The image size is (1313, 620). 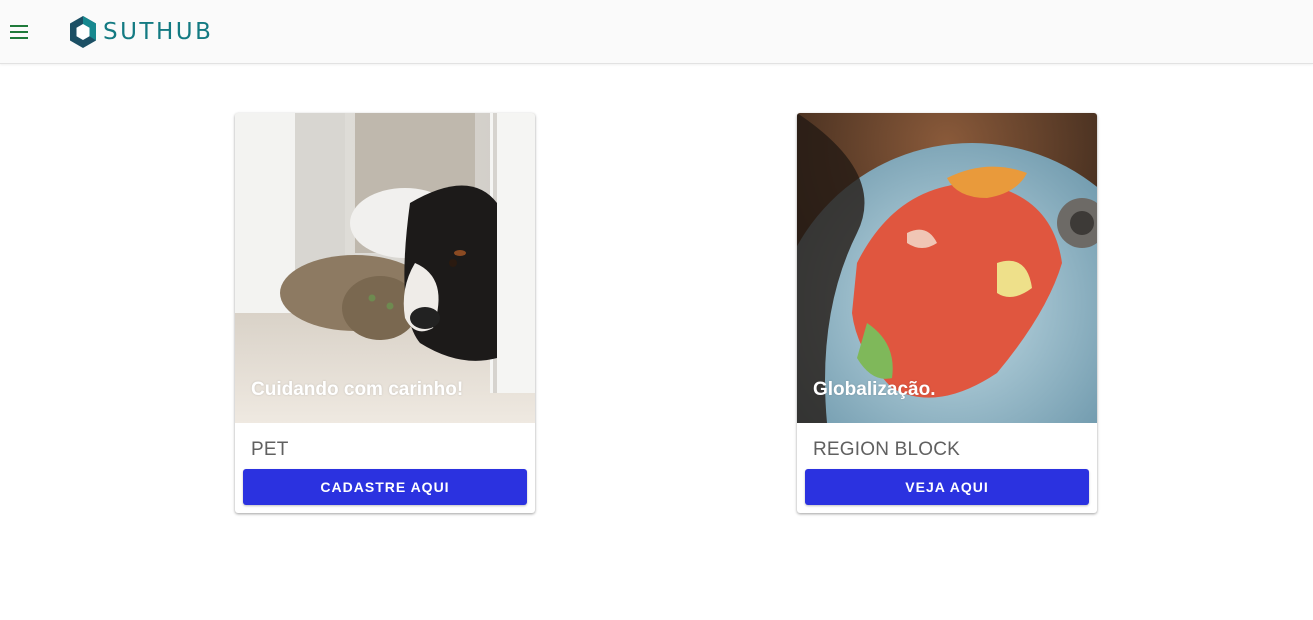 I want to click on brand-logo: SUTHUB, so click(x=141, y=32).